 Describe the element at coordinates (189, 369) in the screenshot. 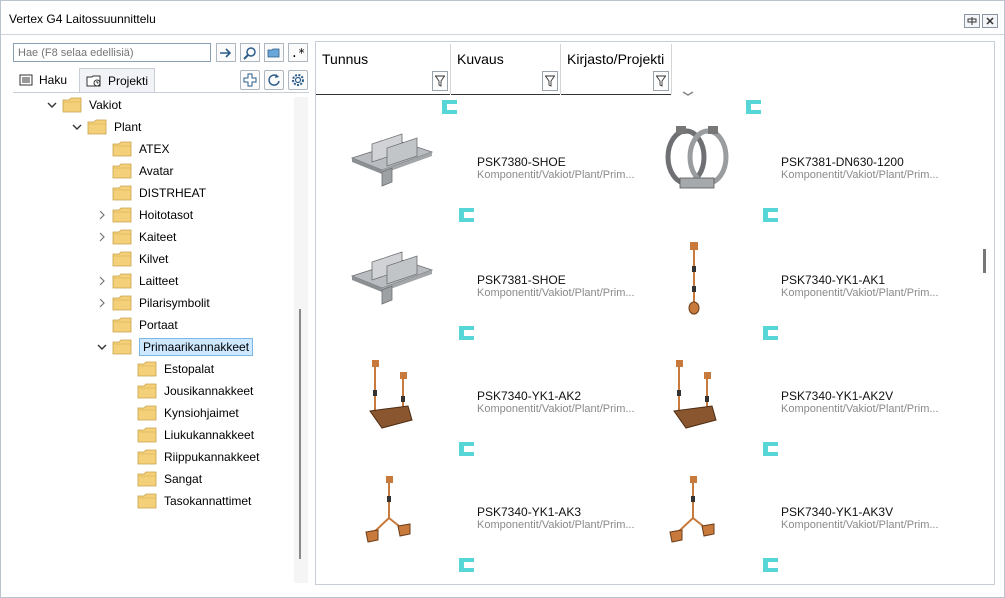

I see `tree-node-label: Estopalat` at that location.